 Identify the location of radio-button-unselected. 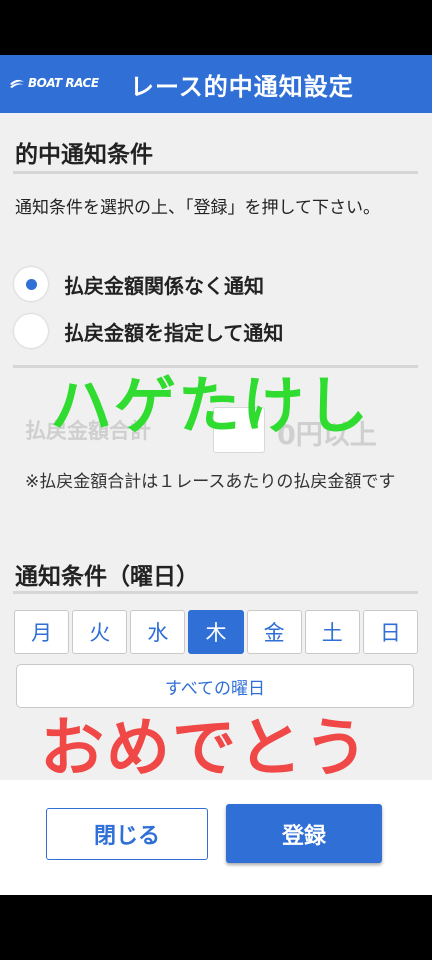
(31, 331).